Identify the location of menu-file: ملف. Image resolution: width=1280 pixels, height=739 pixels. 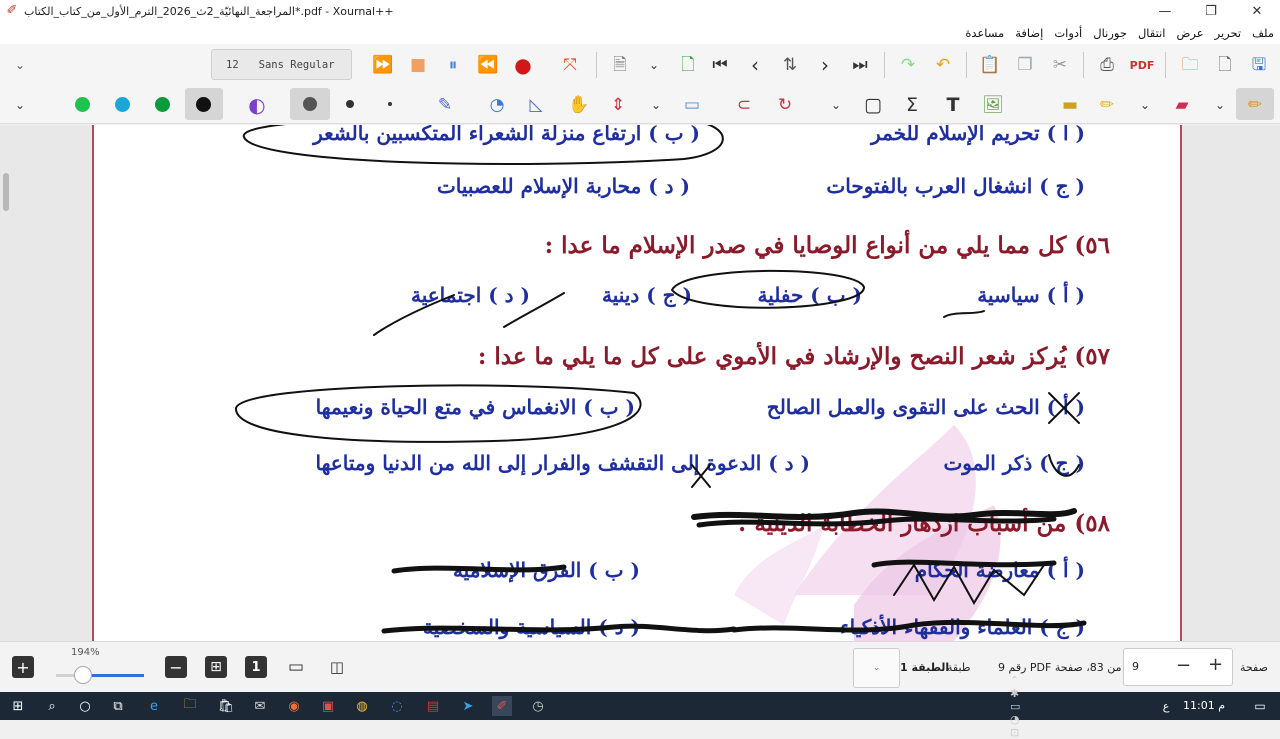
(1263, 33).